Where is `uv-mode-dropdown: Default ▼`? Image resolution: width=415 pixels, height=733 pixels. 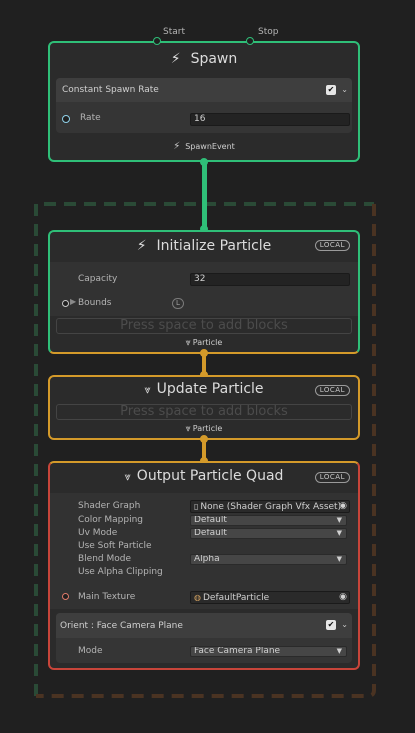
uv-mode-dropdown: Default ▼ is located at coordinates (268, 533).